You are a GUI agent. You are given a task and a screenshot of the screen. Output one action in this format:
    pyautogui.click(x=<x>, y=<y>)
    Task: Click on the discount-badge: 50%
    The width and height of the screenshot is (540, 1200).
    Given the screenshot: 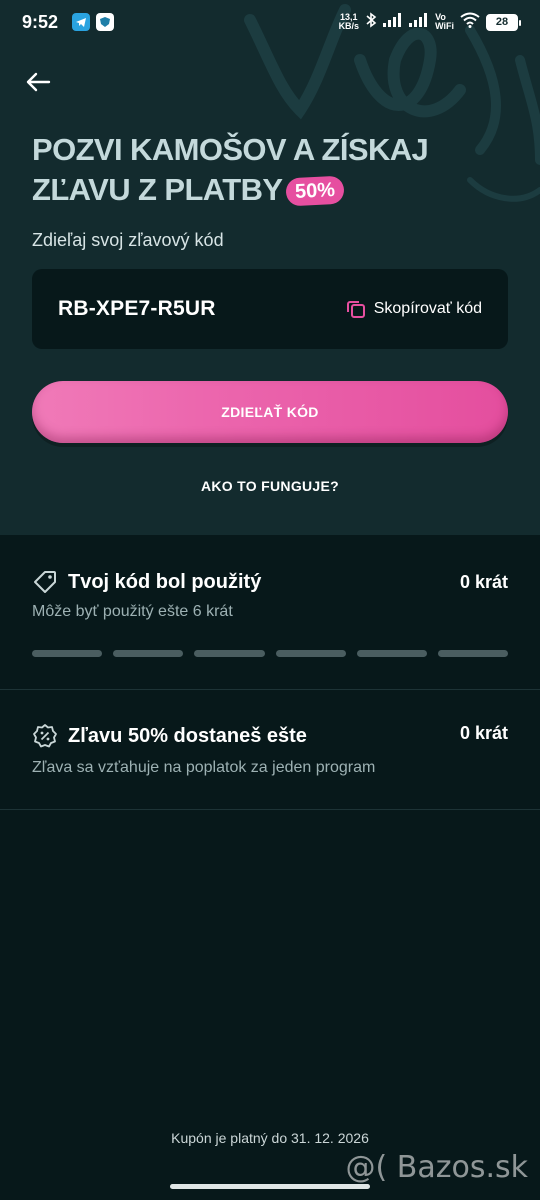 What is the action you would take?
    pyautogui.click(x=315, y=191)
    